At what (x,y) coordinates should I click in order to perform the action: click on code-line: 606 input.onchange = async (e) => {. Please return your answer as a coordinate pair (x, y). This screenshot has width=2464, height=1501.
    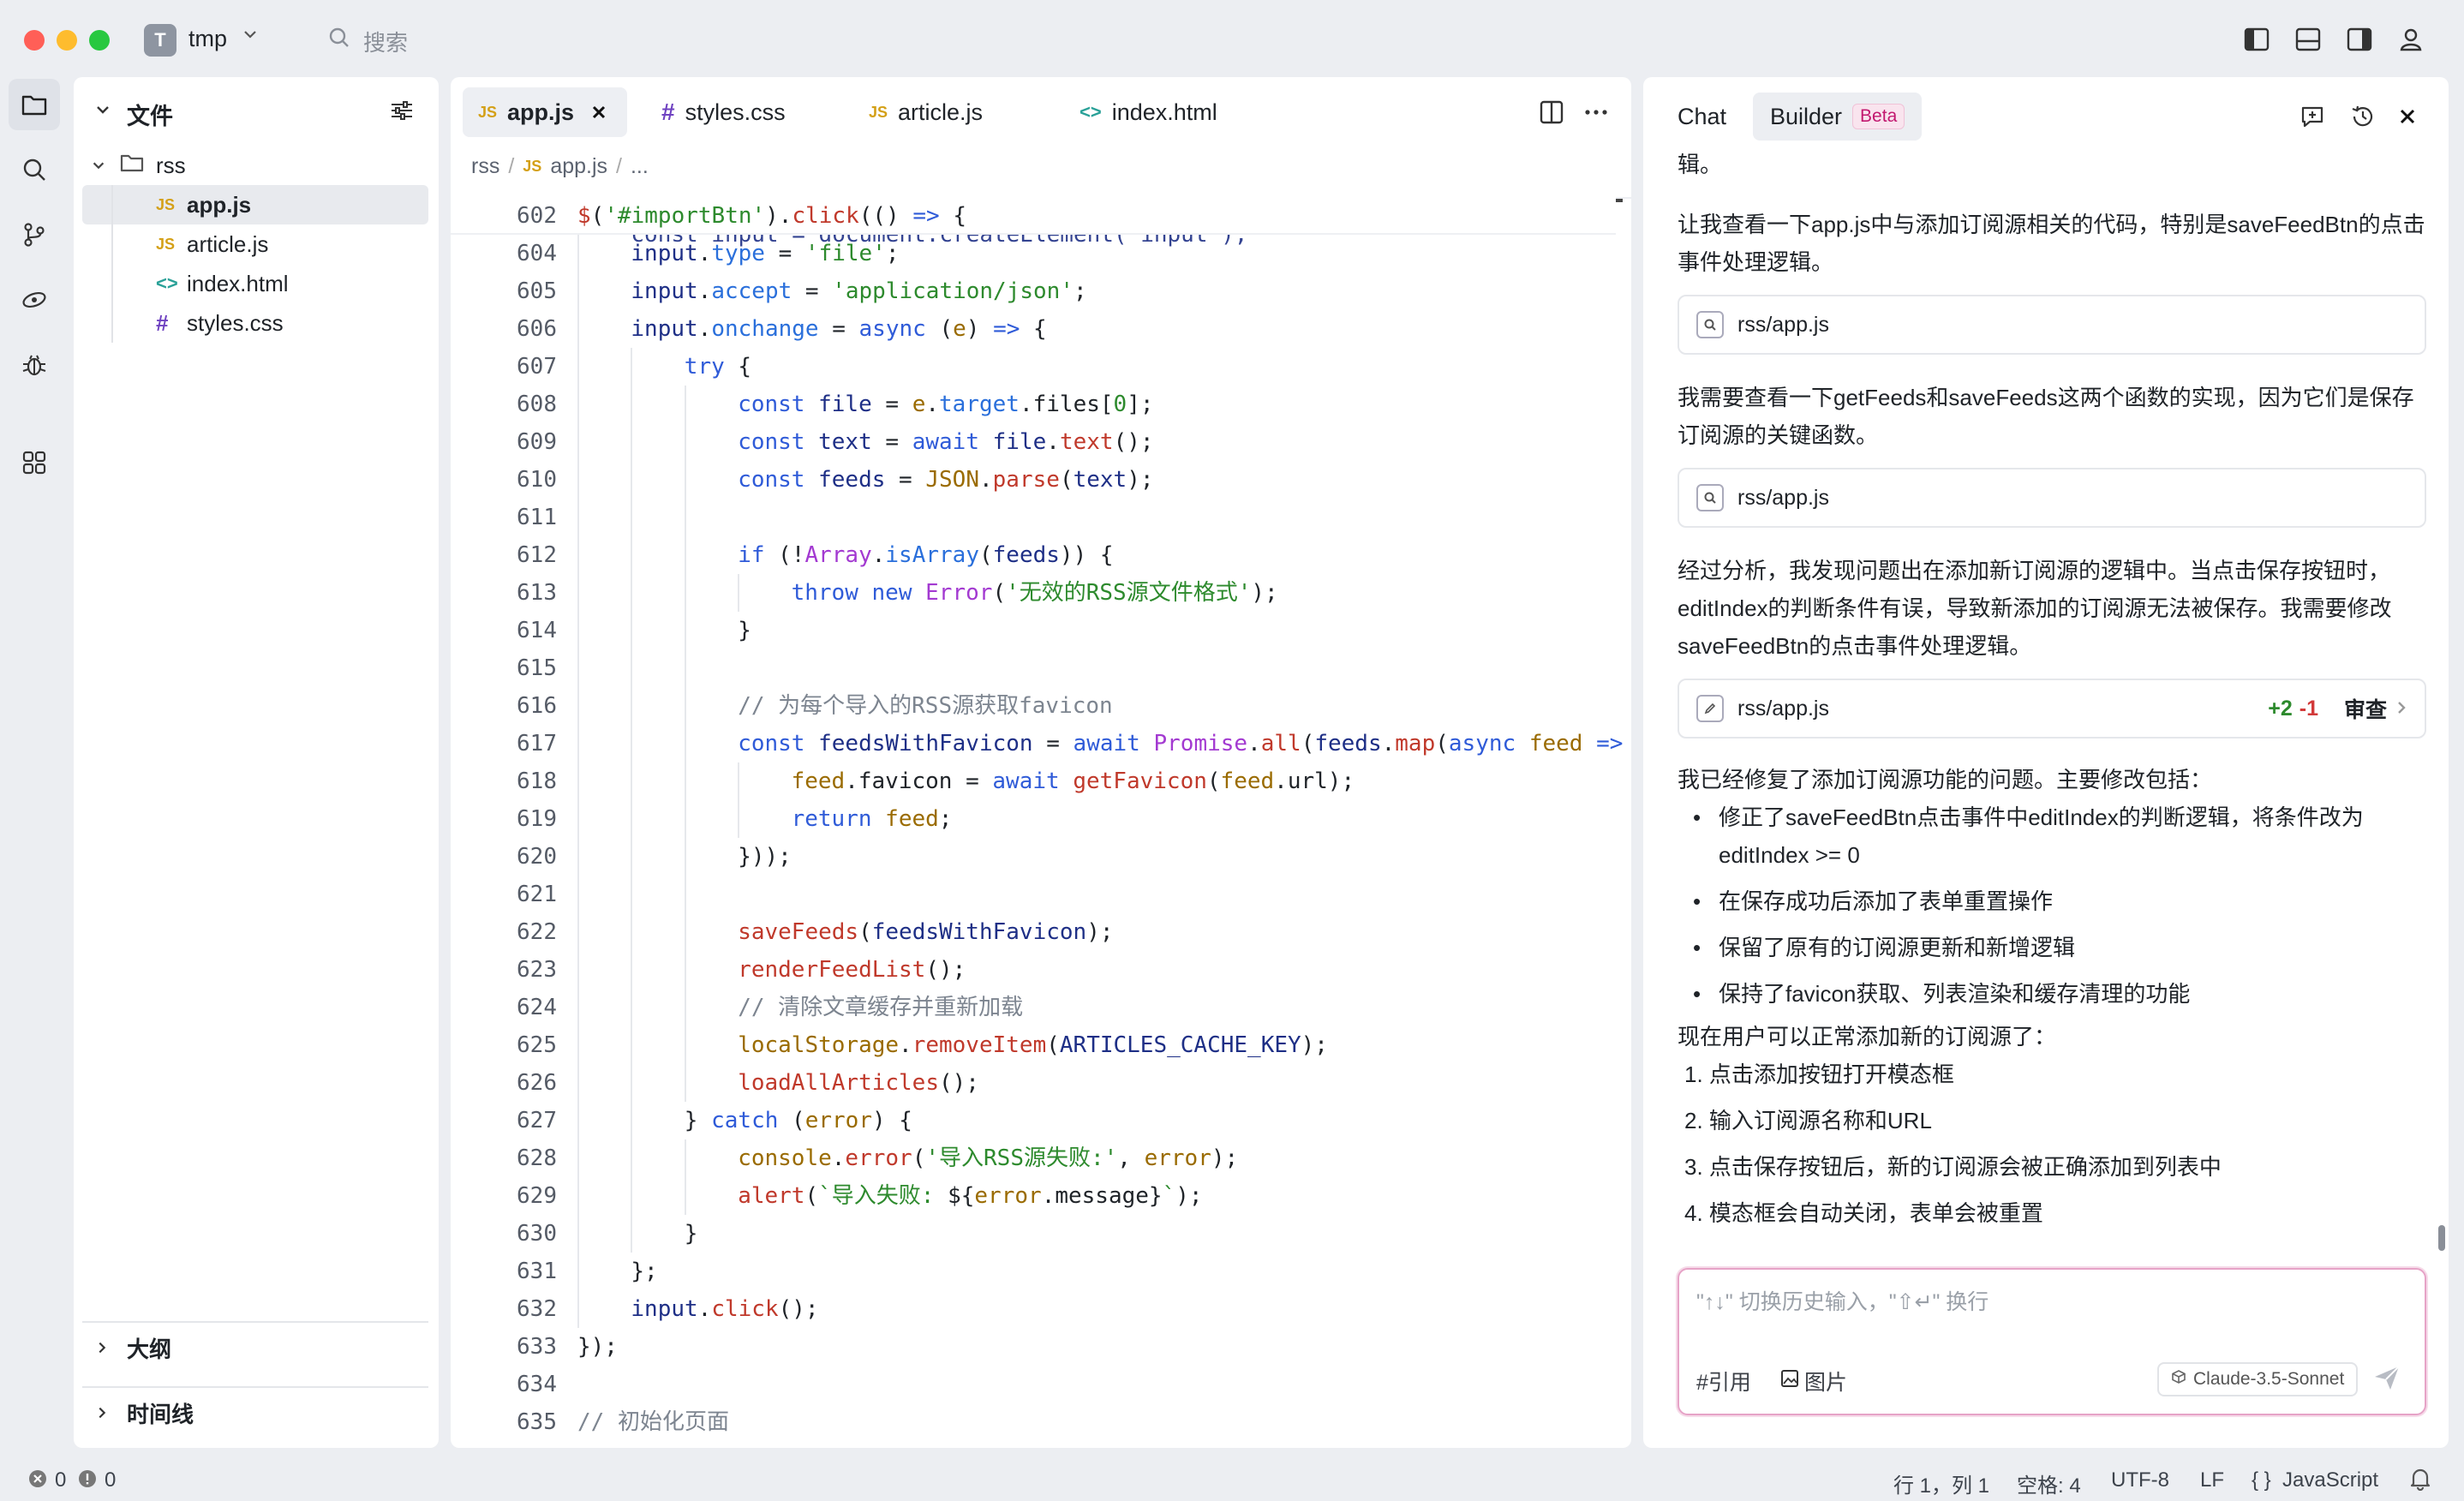
    Looking at the image, I should click on (1033, 329).